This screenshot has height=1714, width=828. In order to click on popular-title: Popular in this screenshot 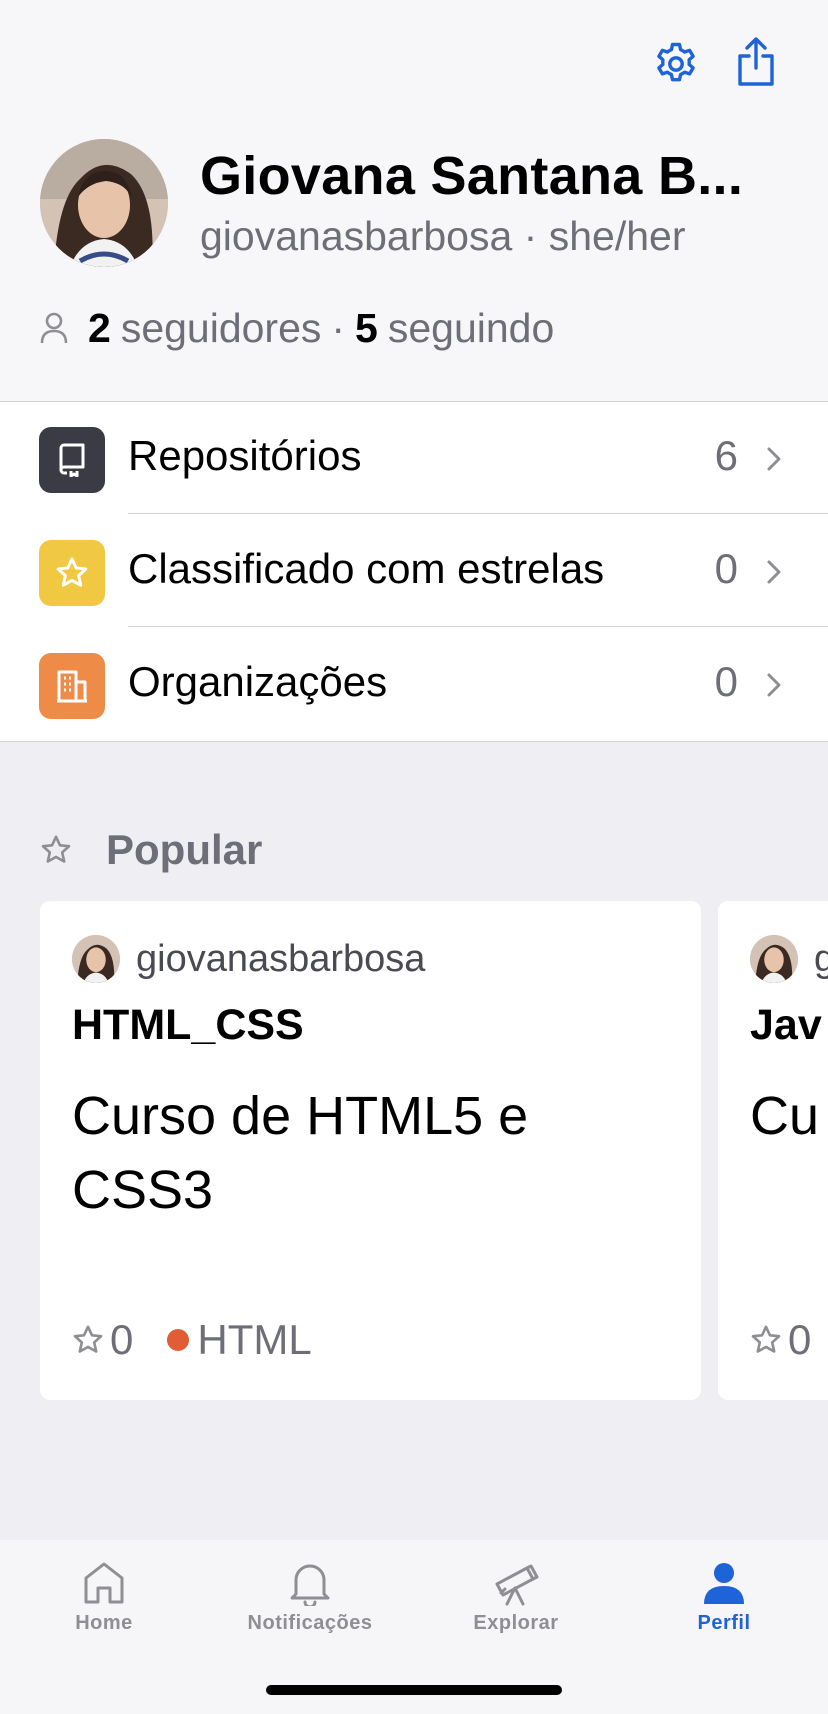, I will do `click(184, 849)`.